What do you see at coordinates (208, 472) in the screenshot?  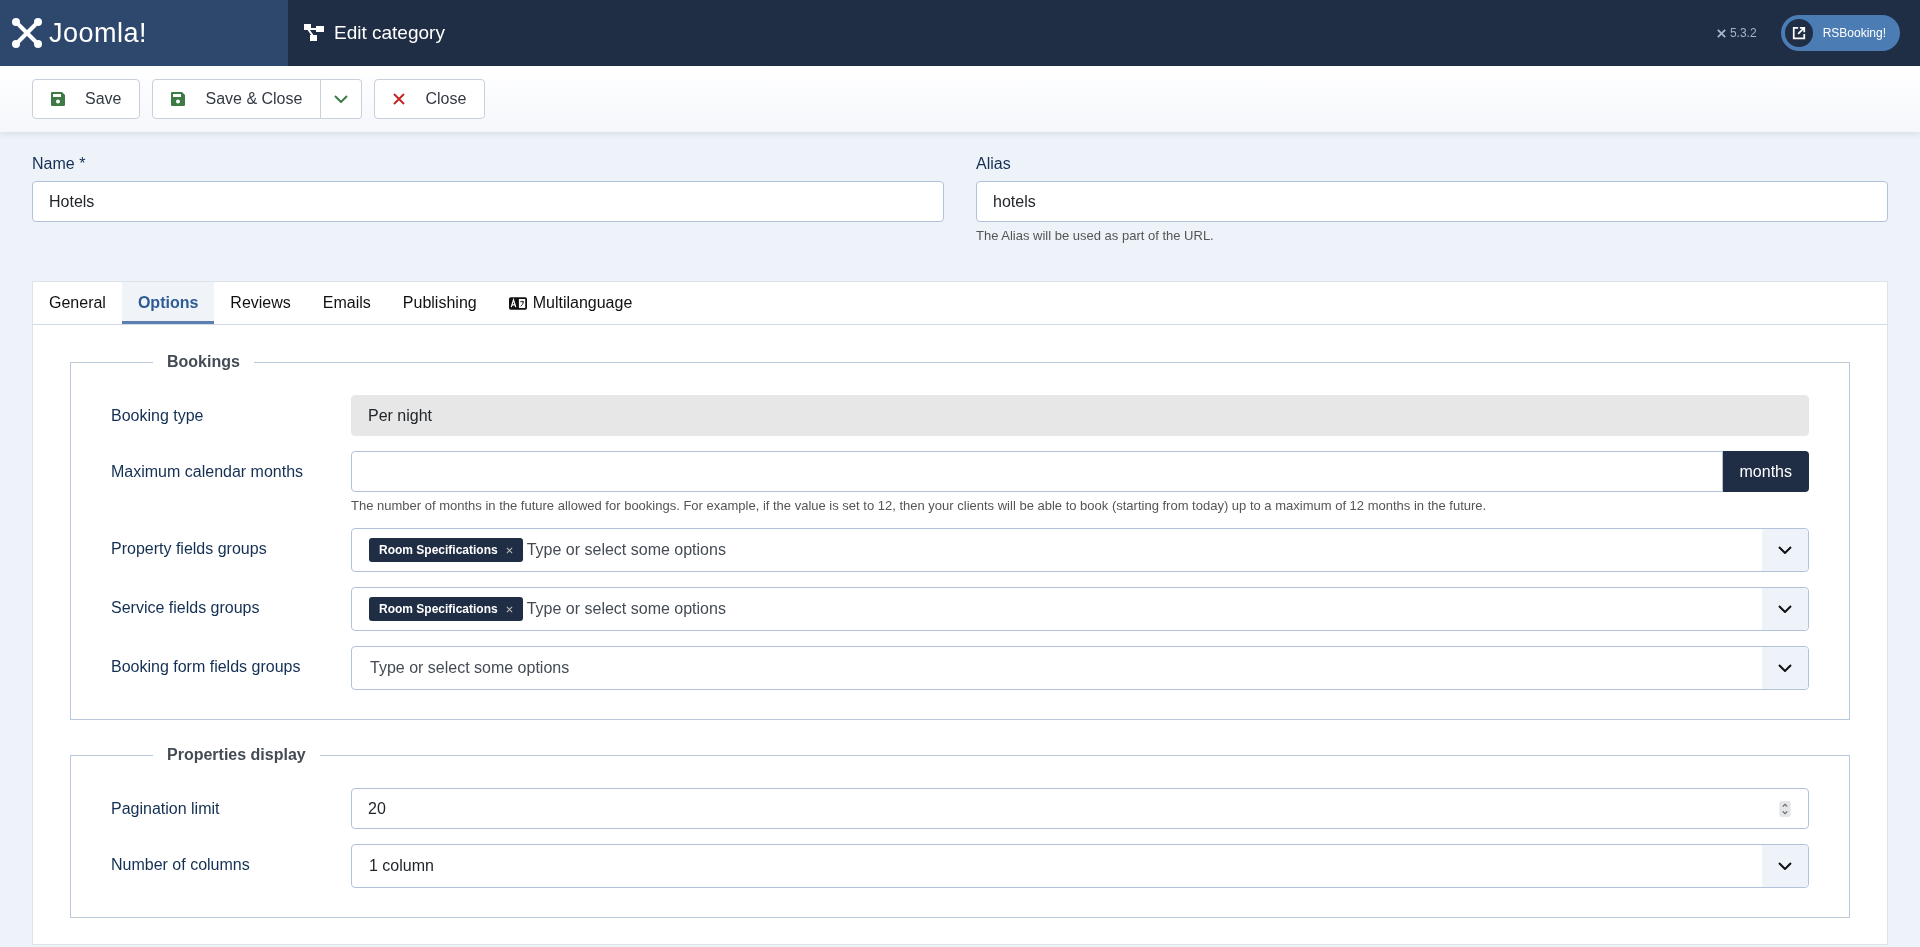 I see `field-label: Maximum calendar months` at bounding box center [208, 472].